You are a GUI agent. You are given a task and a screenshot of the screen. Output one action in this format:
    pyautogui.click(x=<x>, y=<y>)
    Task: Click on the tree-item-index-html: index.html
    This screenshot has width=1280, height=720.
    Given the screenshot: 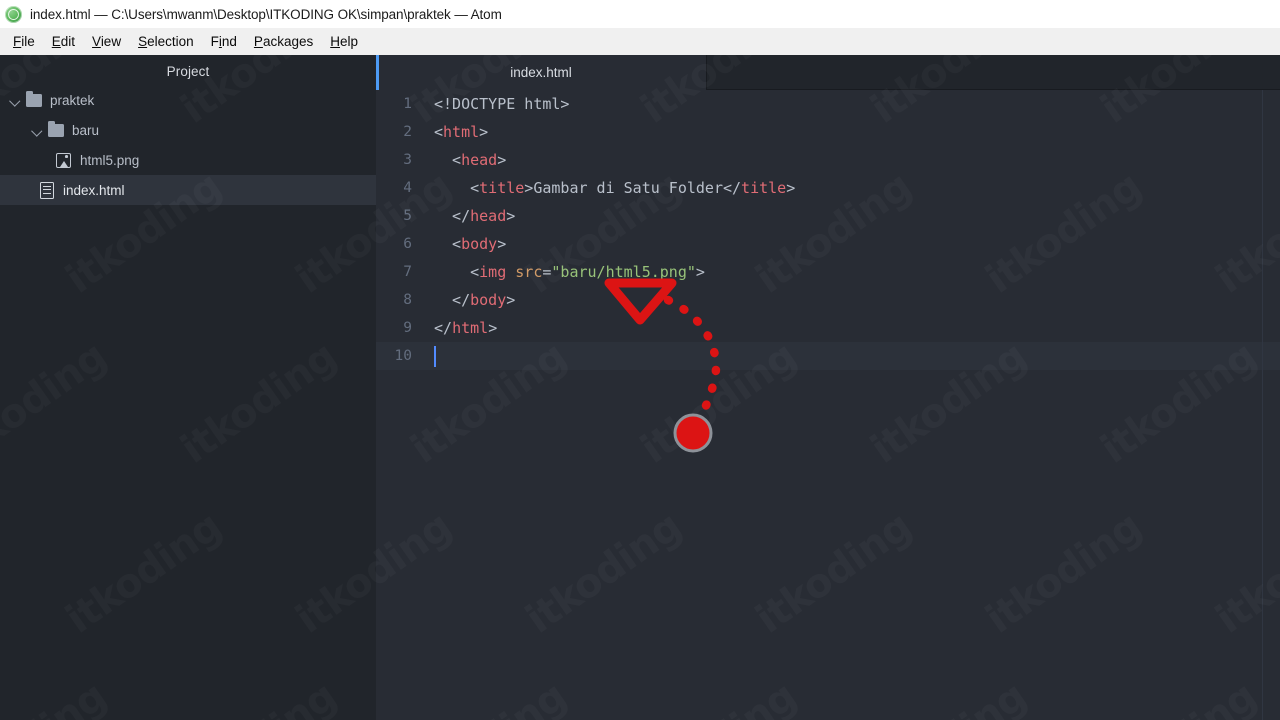 What is the action you would take?
    pyautogui.click(x=188, y=190)
    